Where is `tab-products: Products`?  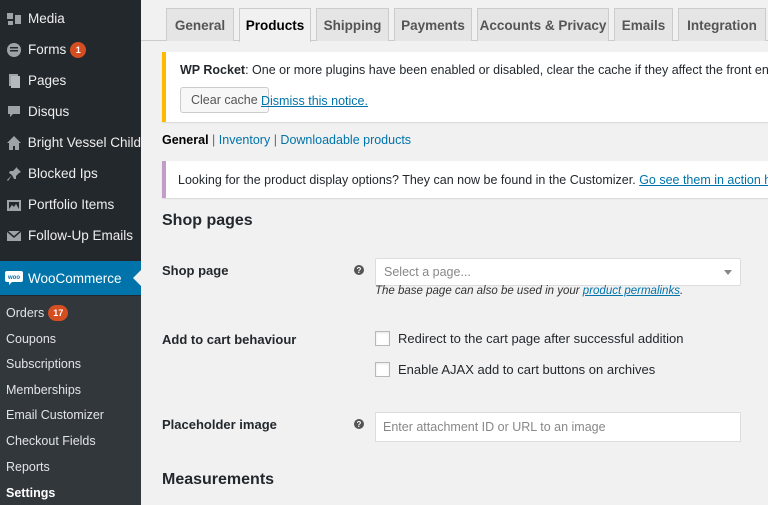 tab-products: Products is located at coordinates (275, 25).